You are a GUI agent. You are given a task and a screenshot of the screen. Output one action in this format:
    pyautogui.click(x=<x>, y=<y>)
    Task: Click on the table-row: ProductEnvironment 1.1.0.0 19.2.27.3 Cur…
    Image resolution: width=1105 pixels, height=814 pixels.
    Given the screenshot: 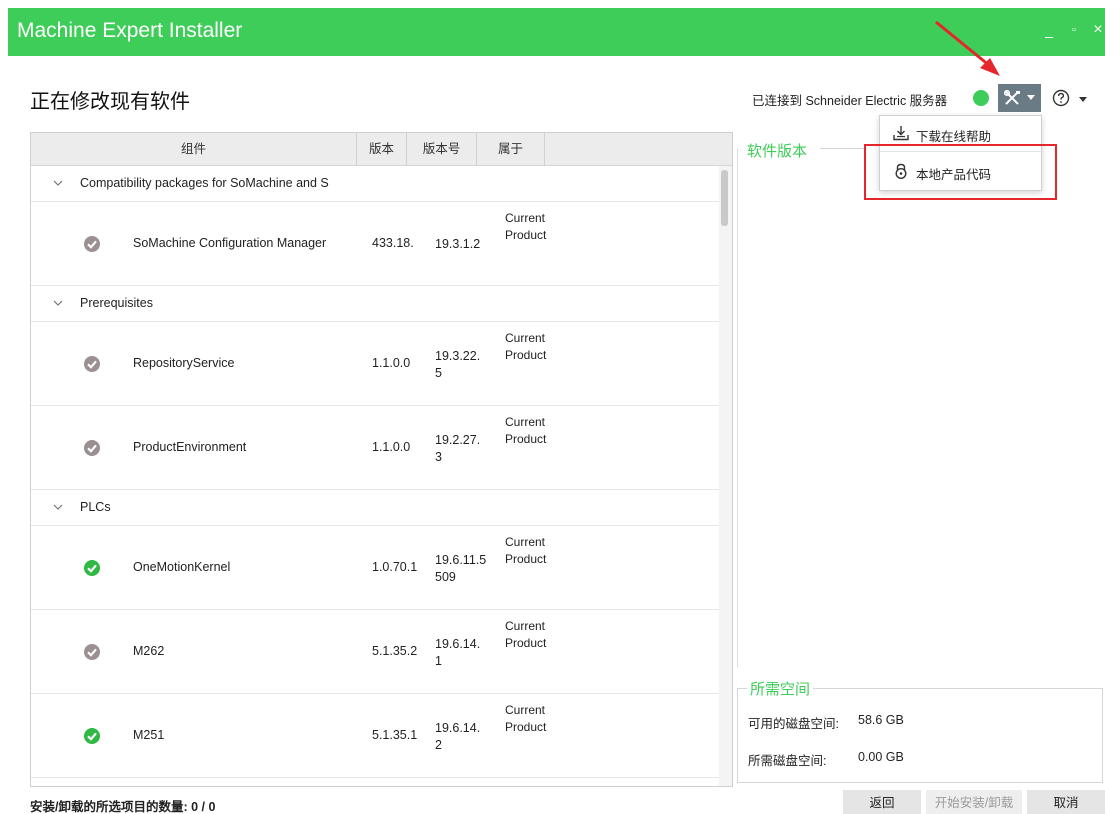 What is the action you would take?
    pyautogui.click(x=375, y=448)
    